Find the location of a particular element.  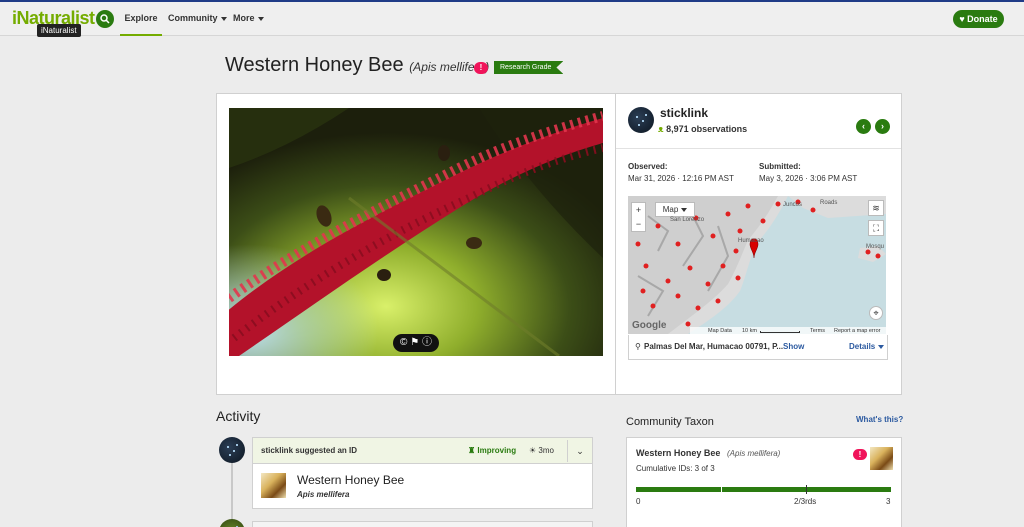

improving-status: ♜ Improving is located at coordinates (492, 450).